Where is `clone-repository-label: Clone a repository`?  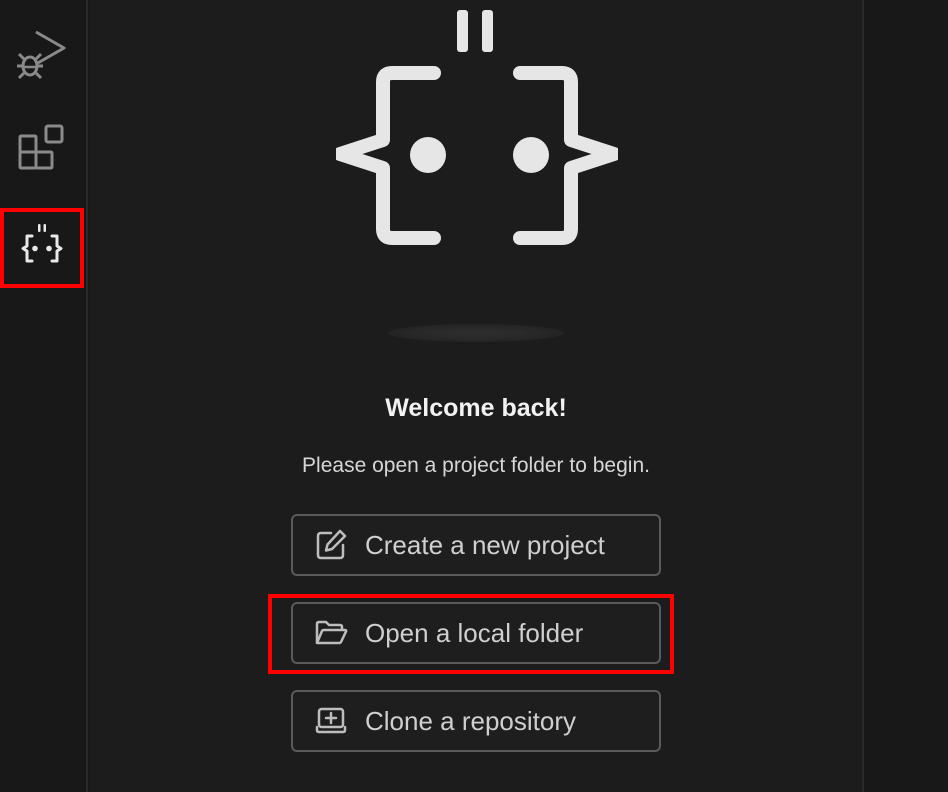 clone-repository-label: Clone a repository is located at coordinates (470, 720).